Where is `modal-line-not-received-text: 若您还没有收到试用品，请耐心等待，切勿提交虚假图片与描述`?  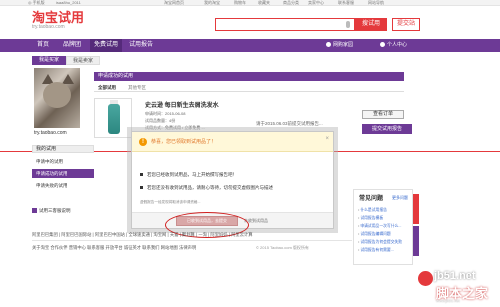
modal-line-not-received-text: 若您还没有收到试用品，请耐心等待，切勿提交虚假图片与描述 is located at coordinates (210, 187).